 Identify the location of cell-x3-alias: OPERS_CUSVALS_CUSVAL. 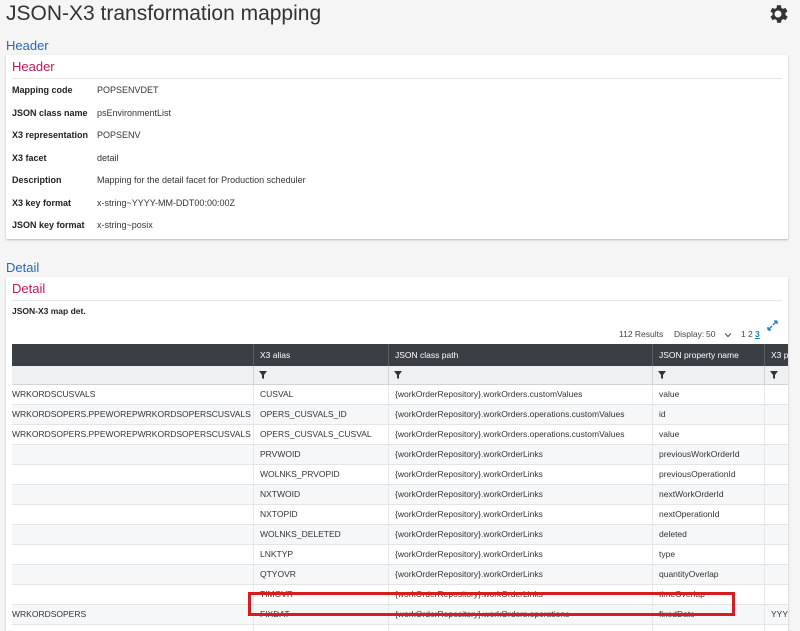
(320, 434).